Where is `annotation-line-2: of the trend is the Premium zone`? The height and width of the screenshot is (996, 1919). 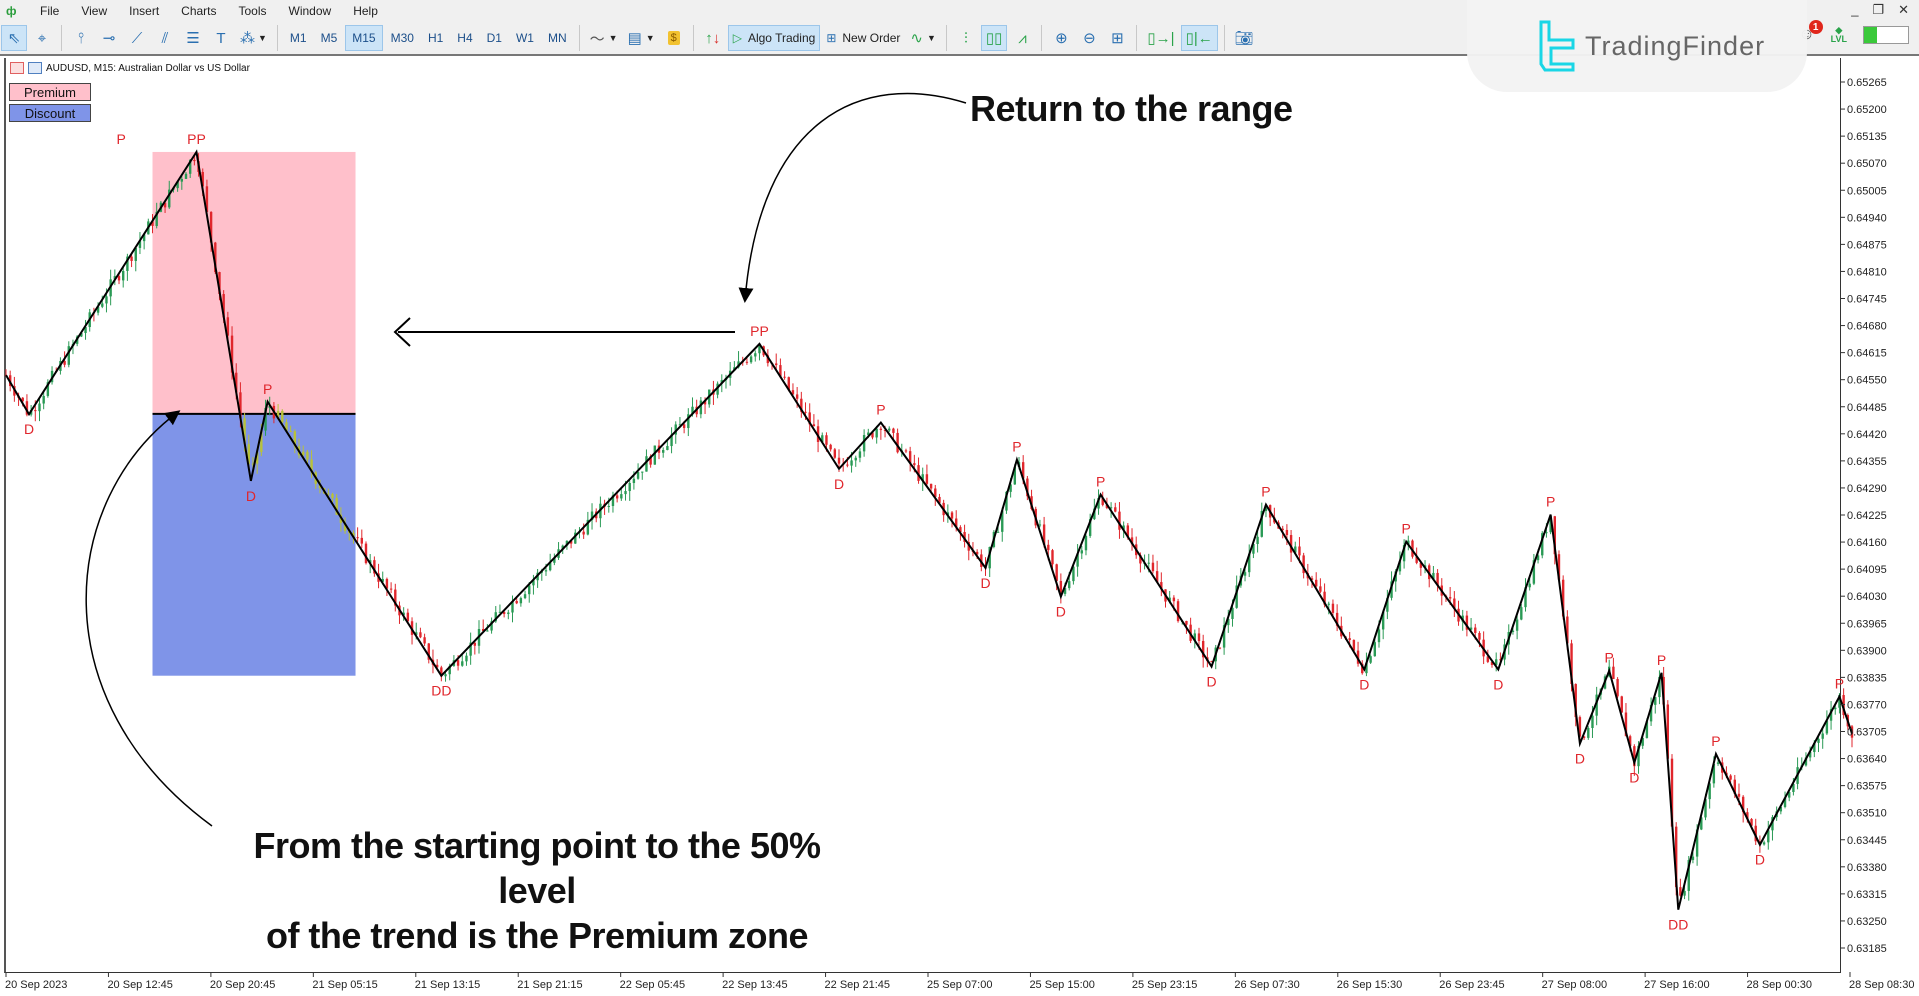
annotation-line-2: of the trend is the Premium zone is located at coordinates (537, 935).